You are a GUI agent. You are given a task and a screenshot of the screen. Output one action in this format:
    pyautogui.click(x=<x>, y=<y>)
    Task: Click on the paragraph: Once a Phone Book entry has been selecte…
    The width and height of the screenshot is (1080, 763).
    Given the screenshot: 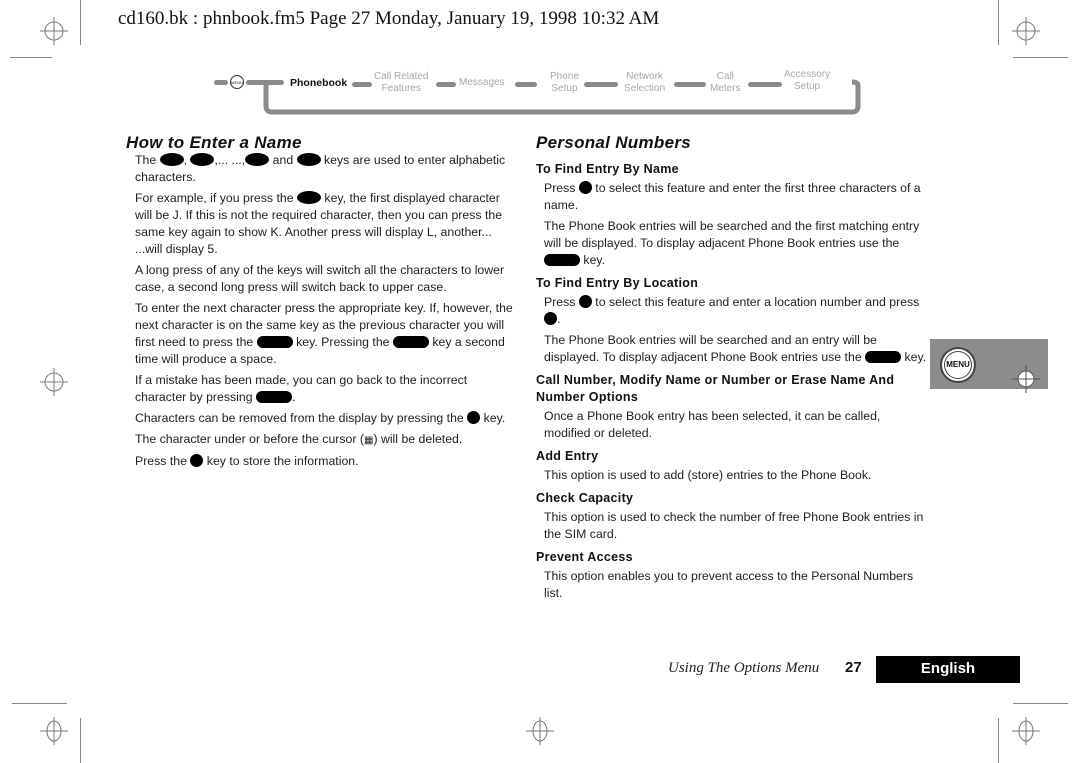 What is the action you would take?
    pyautogui.click(x=712, y=424)
    